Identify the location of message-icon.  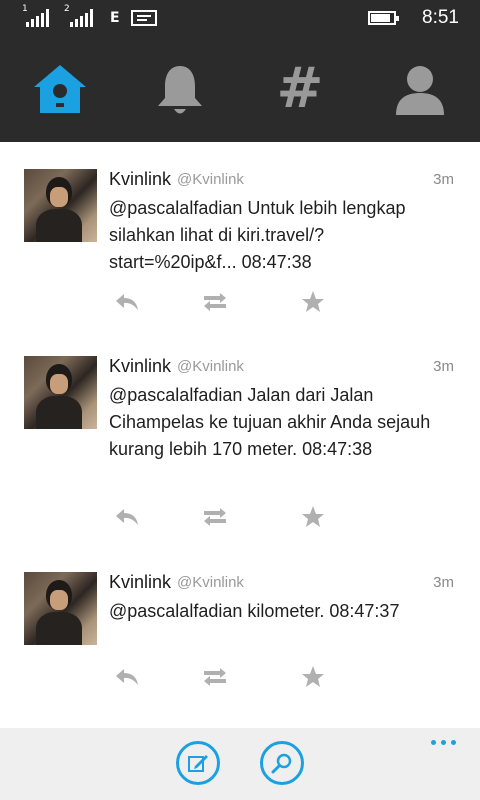
(144, 18).